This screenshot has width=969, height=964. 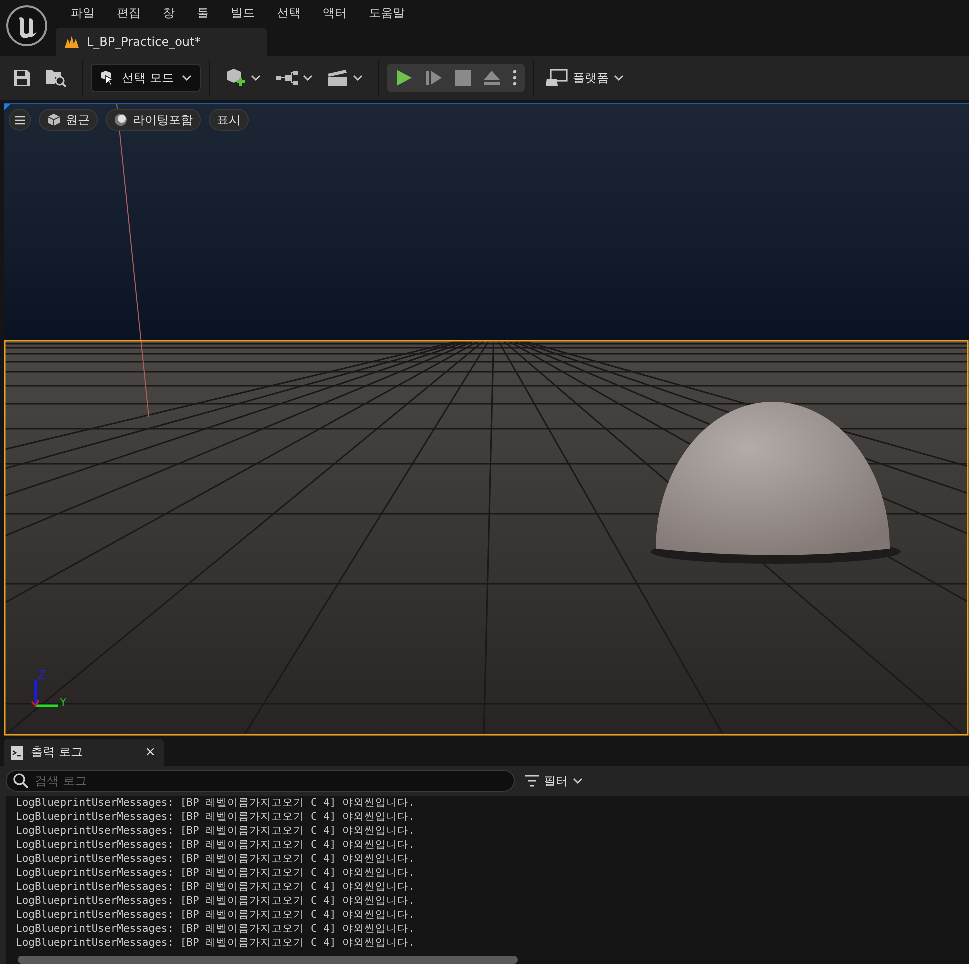 I want to click on menu-item: 빌드, so click(x=243, y=13).